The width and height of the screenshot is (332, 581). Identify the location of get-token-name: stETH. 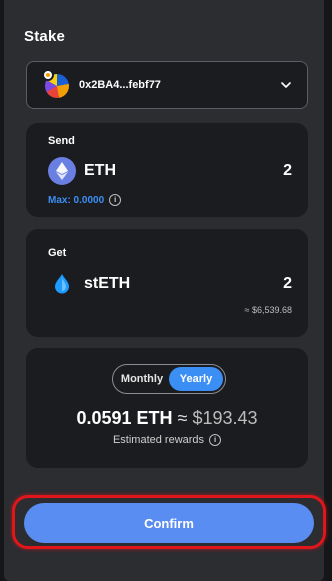
(107, 283).